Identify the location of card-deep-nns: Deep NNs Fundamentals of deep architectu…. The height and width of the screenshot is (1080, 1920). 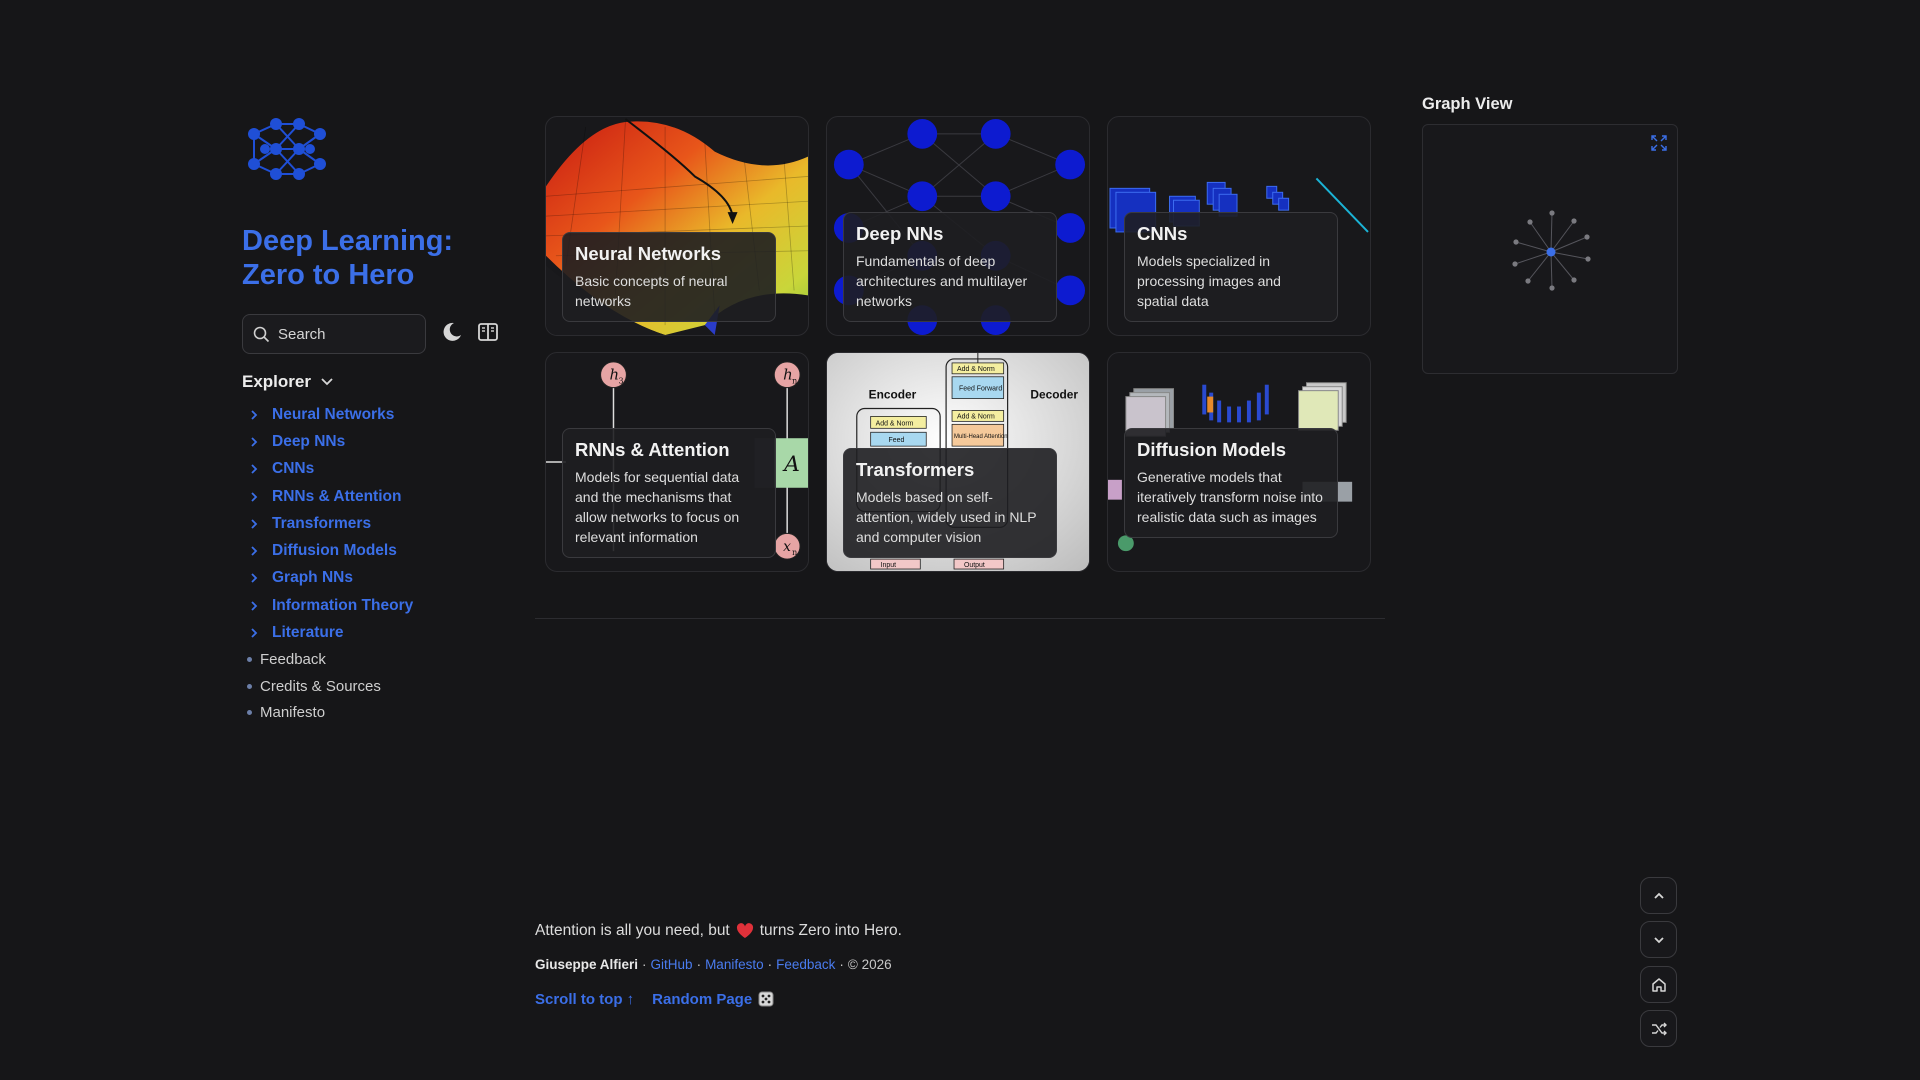
(958, 226).